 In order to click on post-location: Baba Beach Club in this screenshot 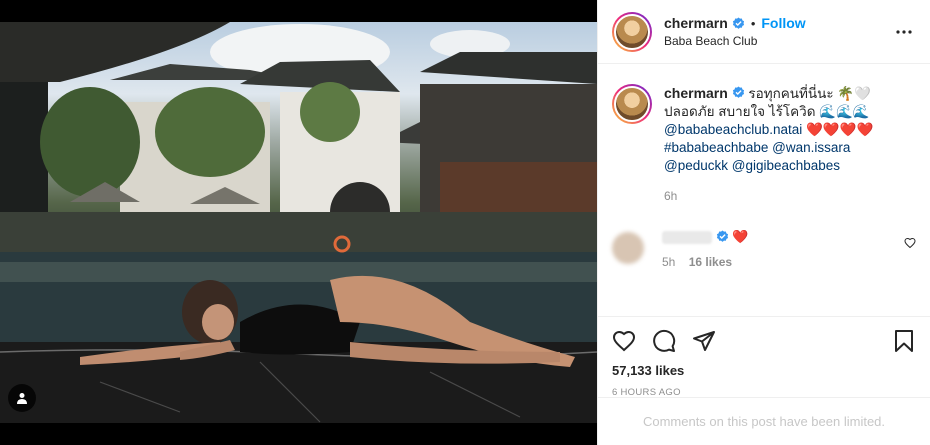, I will do `click(778, 41)`.